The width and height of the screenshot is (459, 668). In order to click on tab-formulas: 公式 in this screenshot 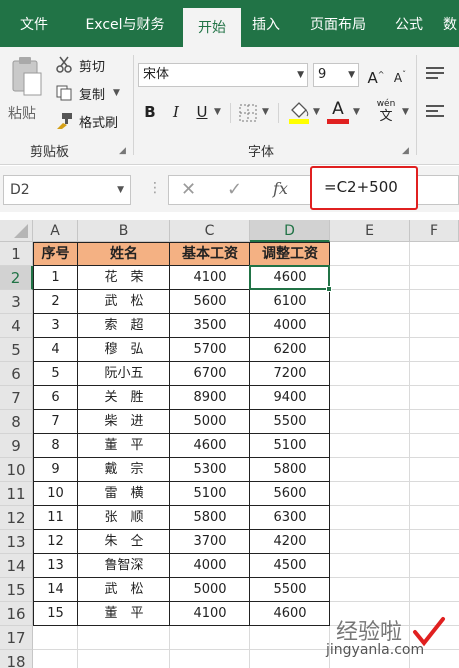, I will do `click(409, 23)`.